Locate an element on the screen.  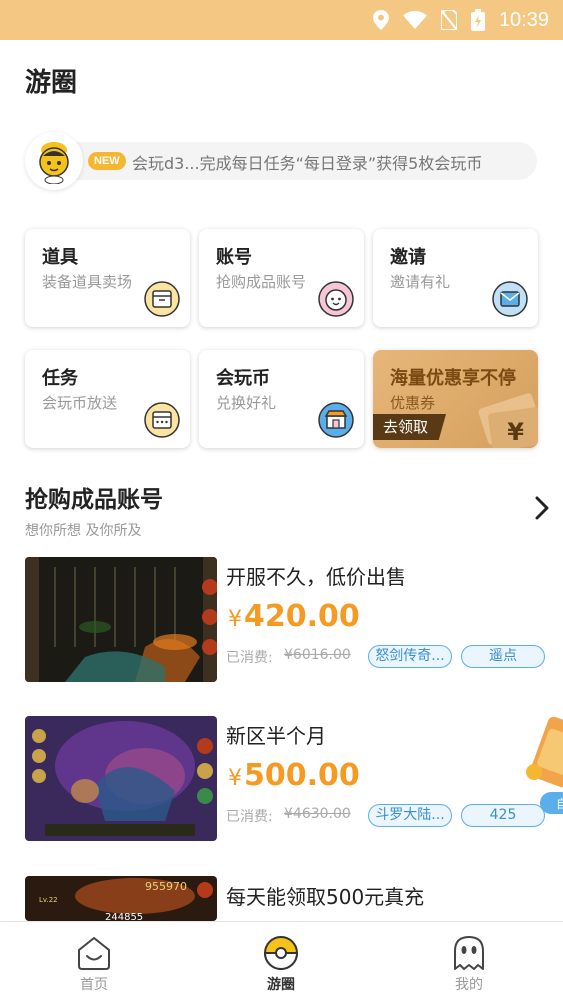
card-subtitle: 邀请有礼 is located at coordinates (420, 282).